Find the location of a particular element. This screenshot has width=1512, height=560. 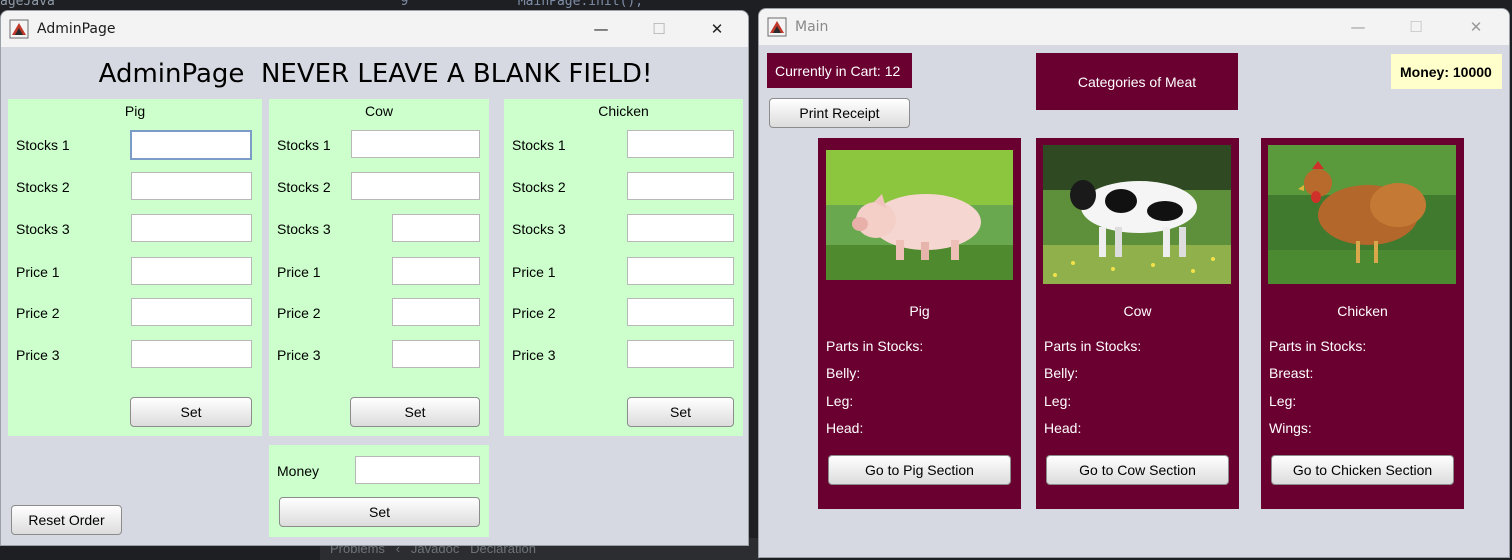

cow-stocks3-field is located at coordinates (436, 228).